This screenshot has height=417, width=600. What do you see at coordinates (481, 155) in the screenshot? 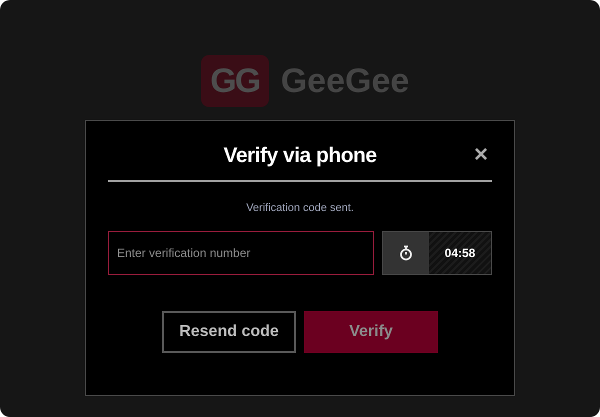
I see `close-button: ×` at bounding box center [481, 155].